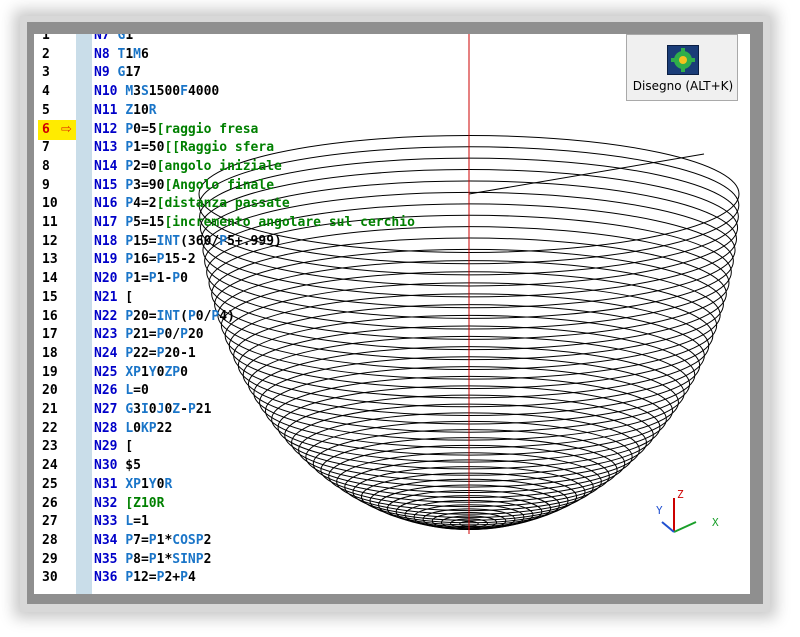 This screenshot has width=800, height=637. I want to click on code-line: N14 P2=0[angolo iniziale, so click(188, 167).